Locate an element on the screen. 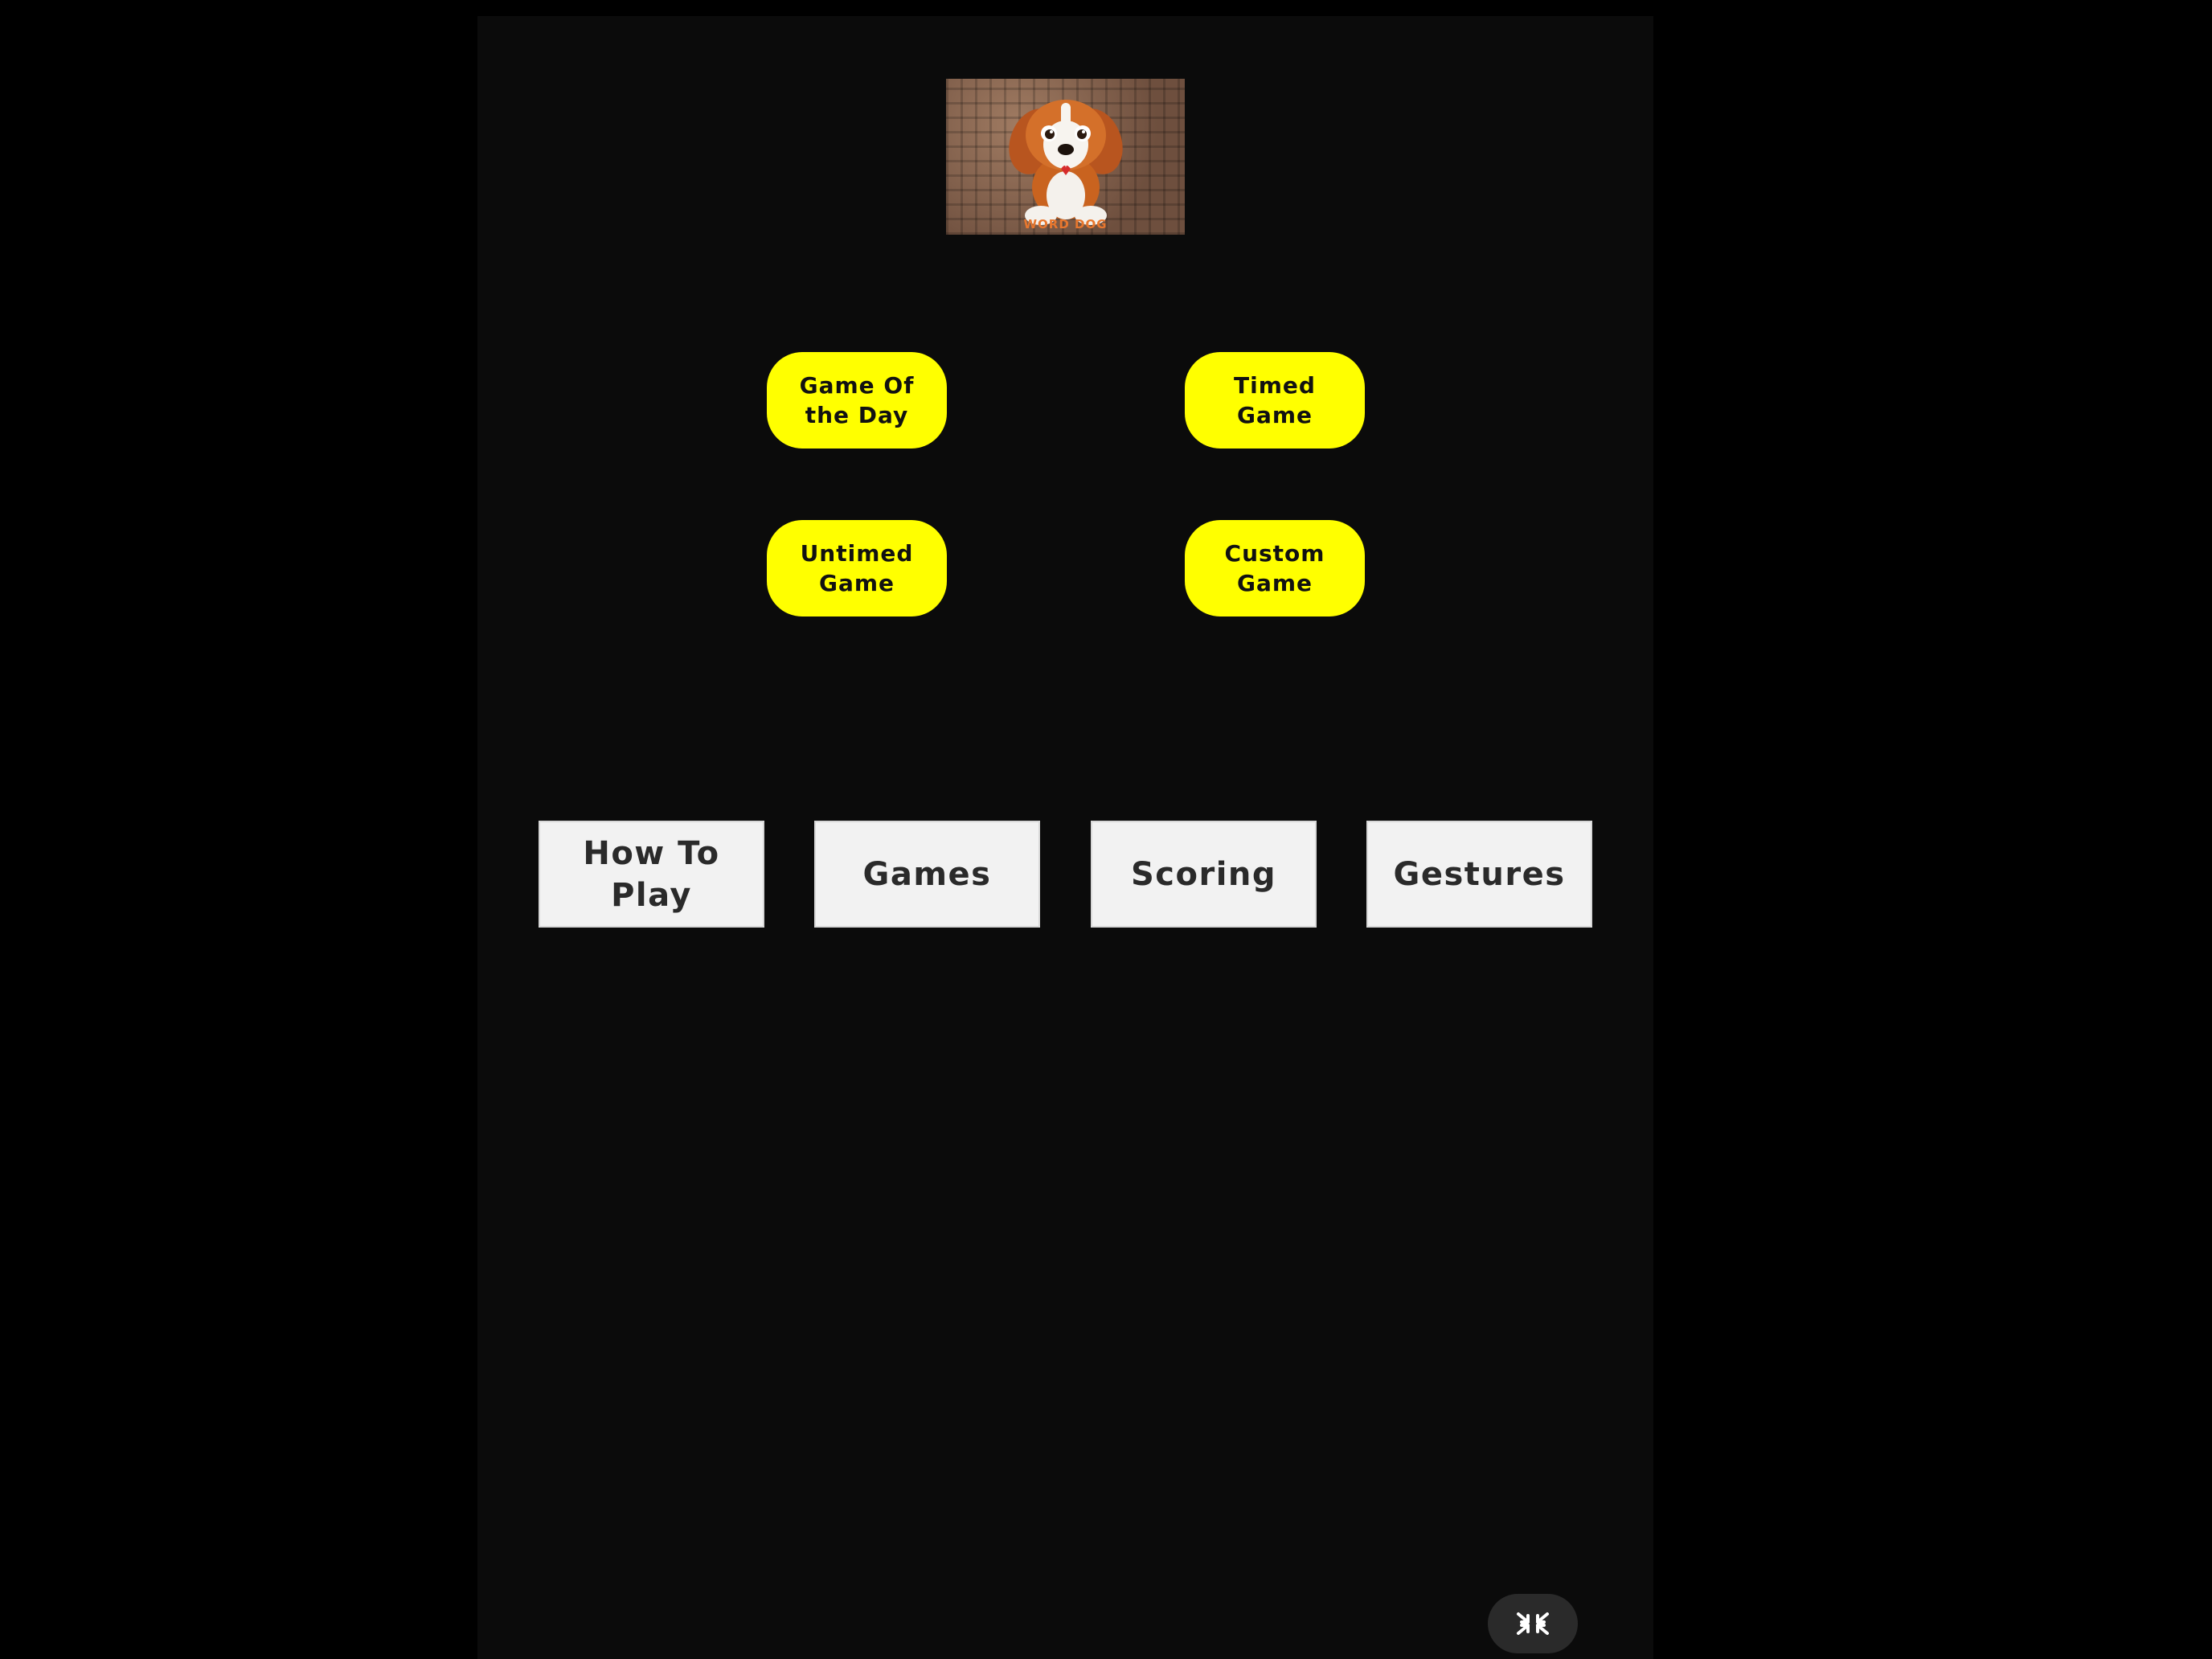 The image size is (2212, 1659). custom-game-button: Custom Game is located at coordinates (1275, 568).